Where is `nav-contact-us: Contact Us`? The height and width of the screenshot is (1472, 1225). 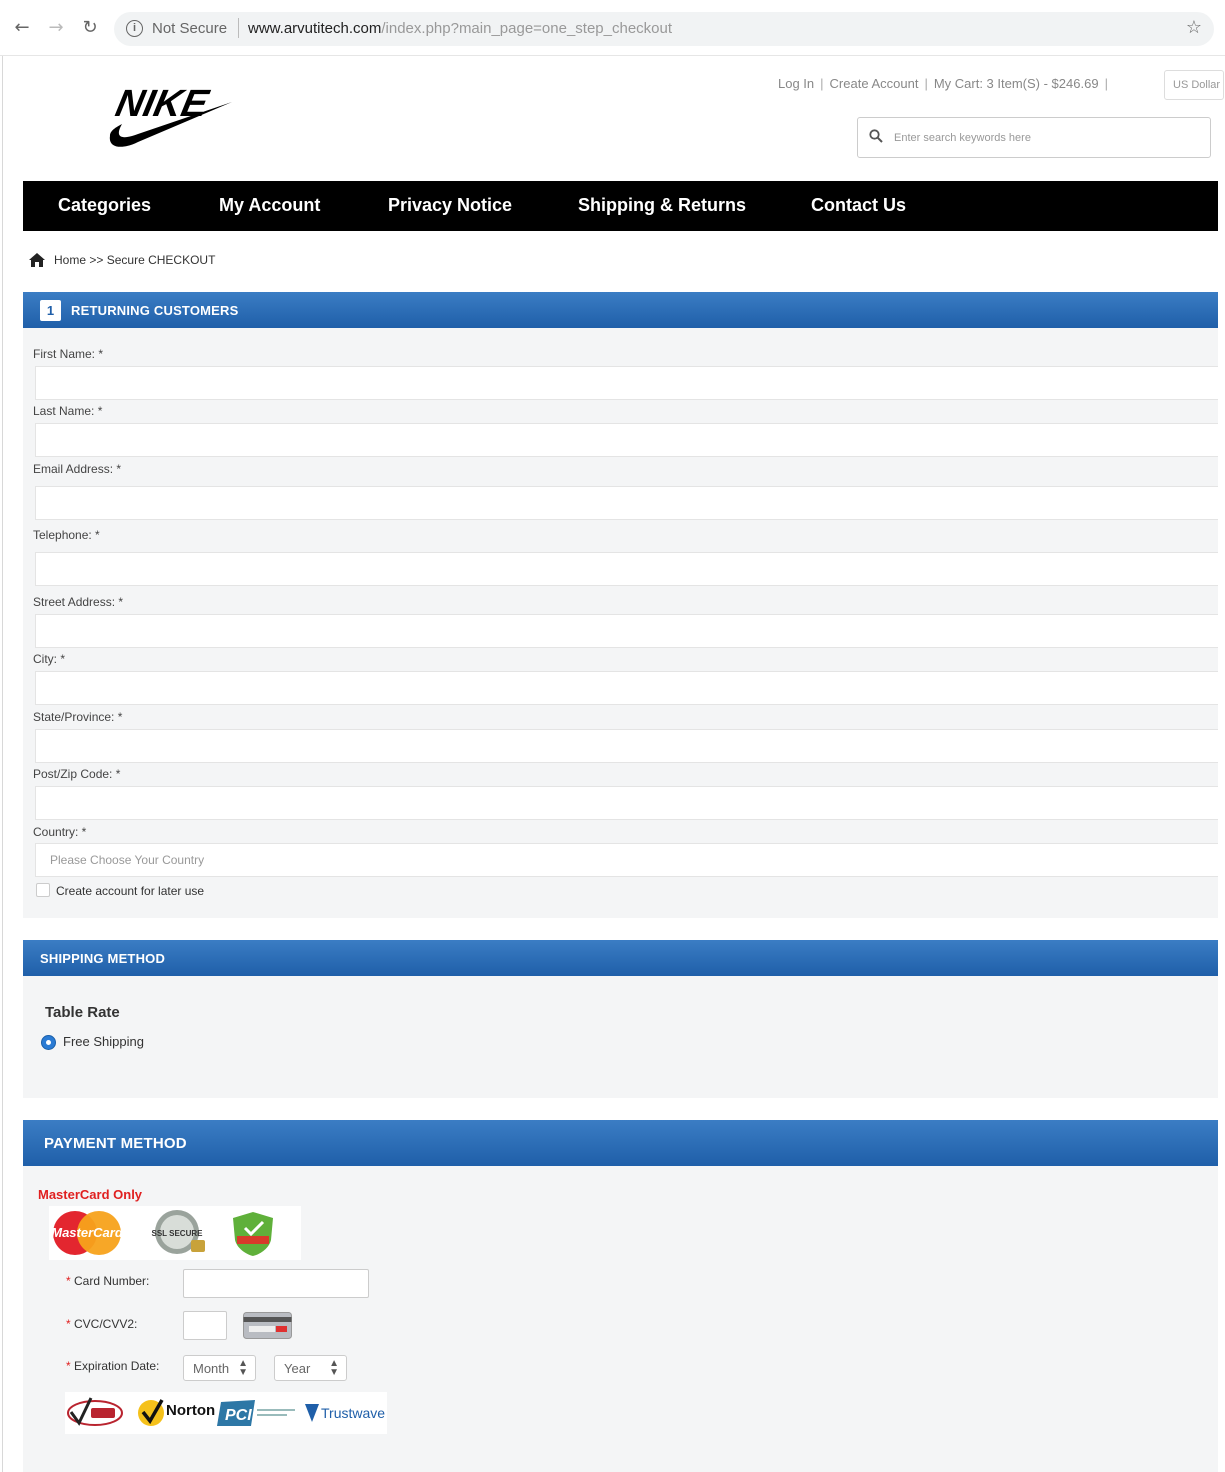
nav-contact-us: Contact Us is located at coordinates (858, 205).